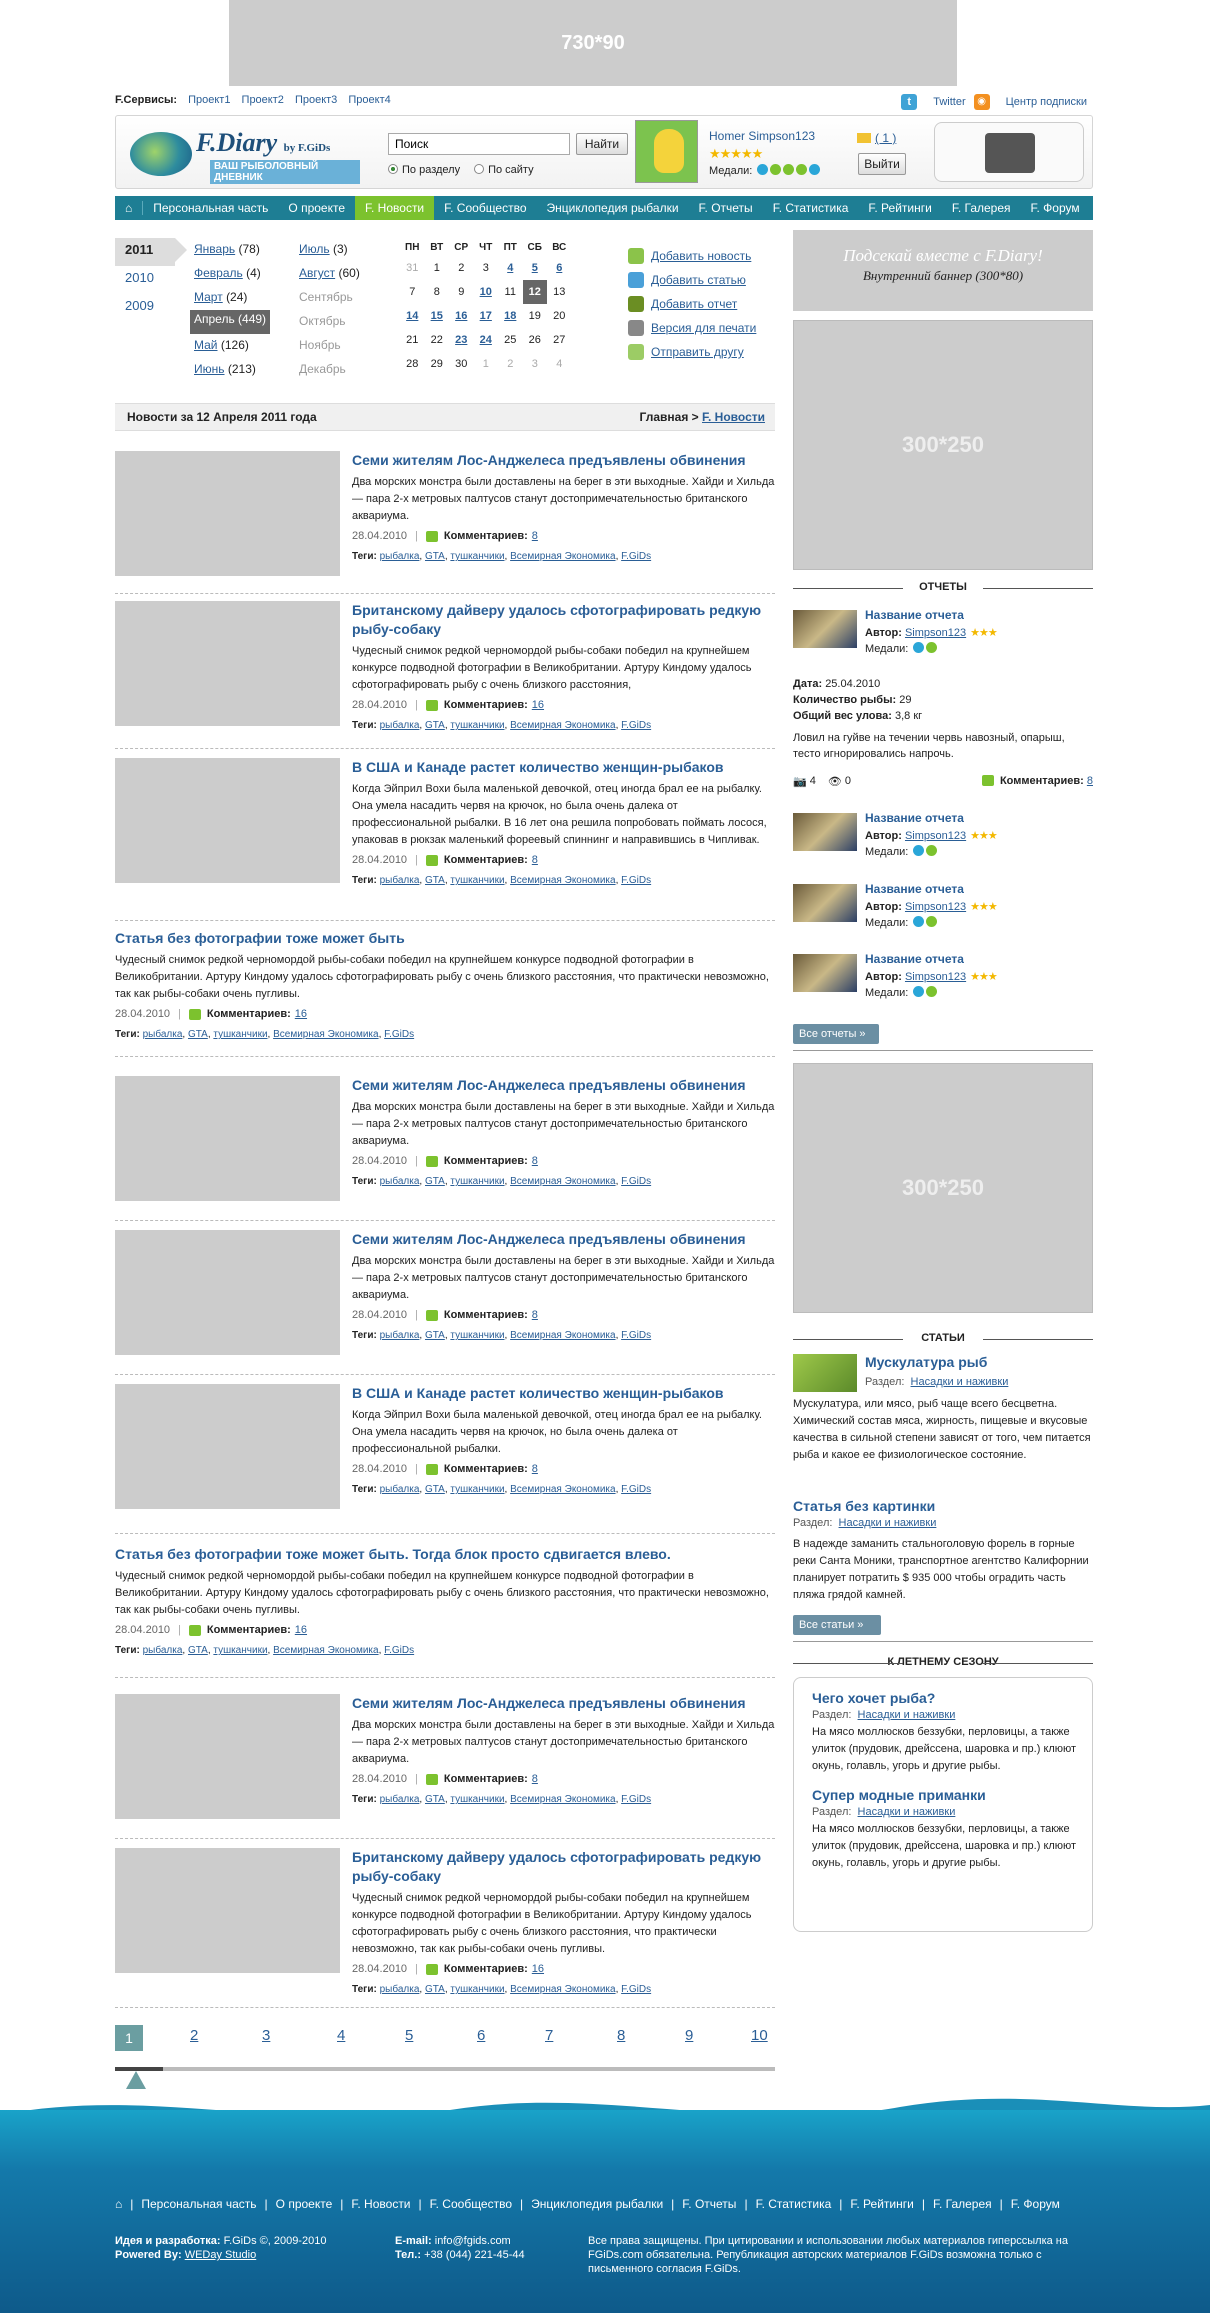  I want to click on month-item: Июль (3), so click(323, 252).